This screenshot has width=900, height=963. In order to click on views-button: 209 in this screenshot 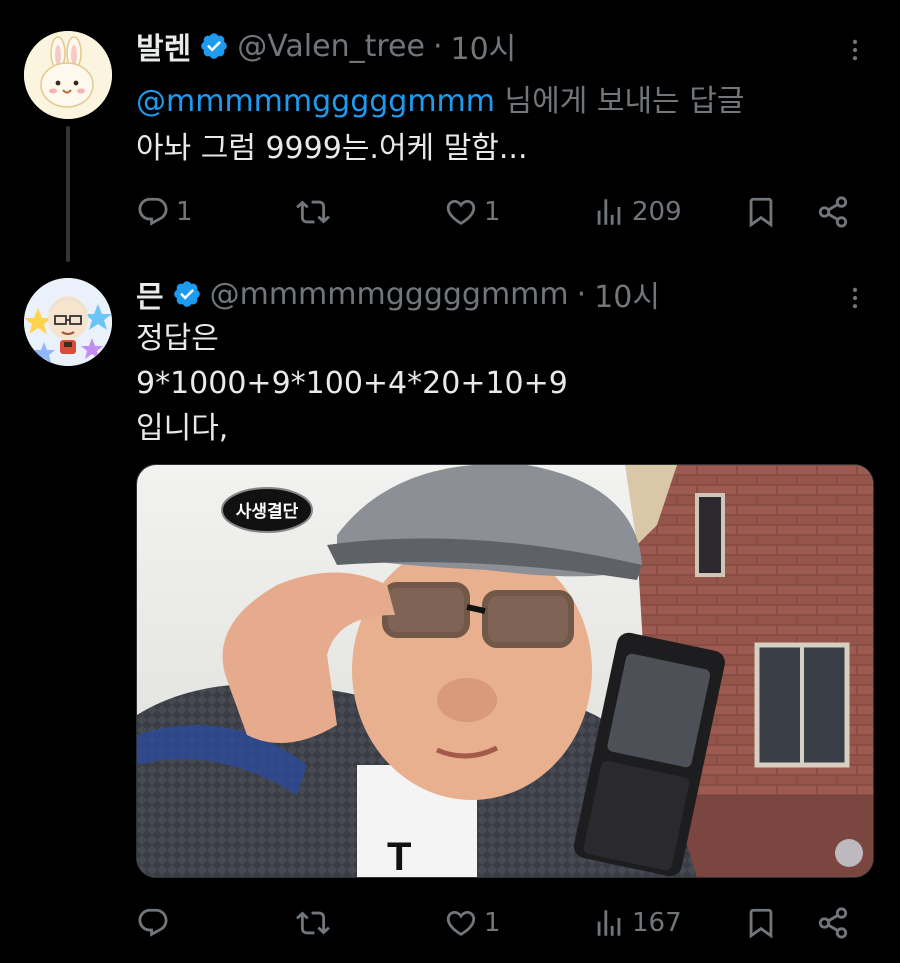, I will do `click(637, 212)`.